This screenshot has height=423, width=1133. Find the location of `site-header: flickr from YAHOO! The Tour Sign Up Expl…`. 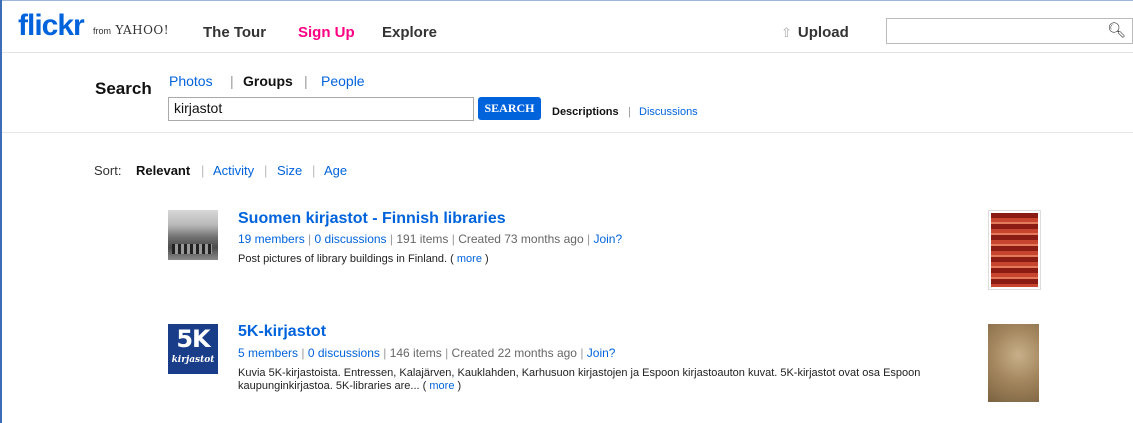

site-header: flickr from YAHOO! The Tour Sign Up Expl… is located at coordinates (567, 26).